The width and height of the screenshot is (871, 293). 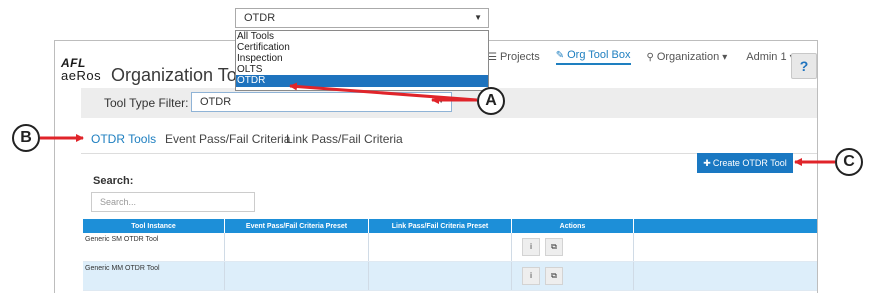 I want to click on column-header-event-preset: Event Pass/Fail Criteria Preset, so click(x=297, y=226).